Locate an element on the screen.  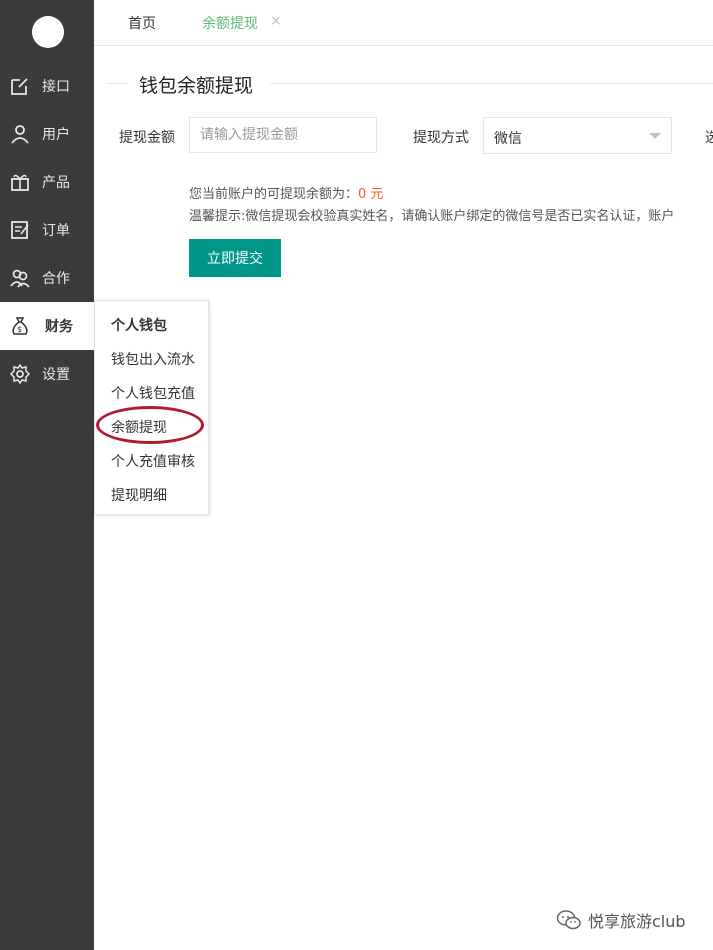
avatar is located at coordinates (48, 32).